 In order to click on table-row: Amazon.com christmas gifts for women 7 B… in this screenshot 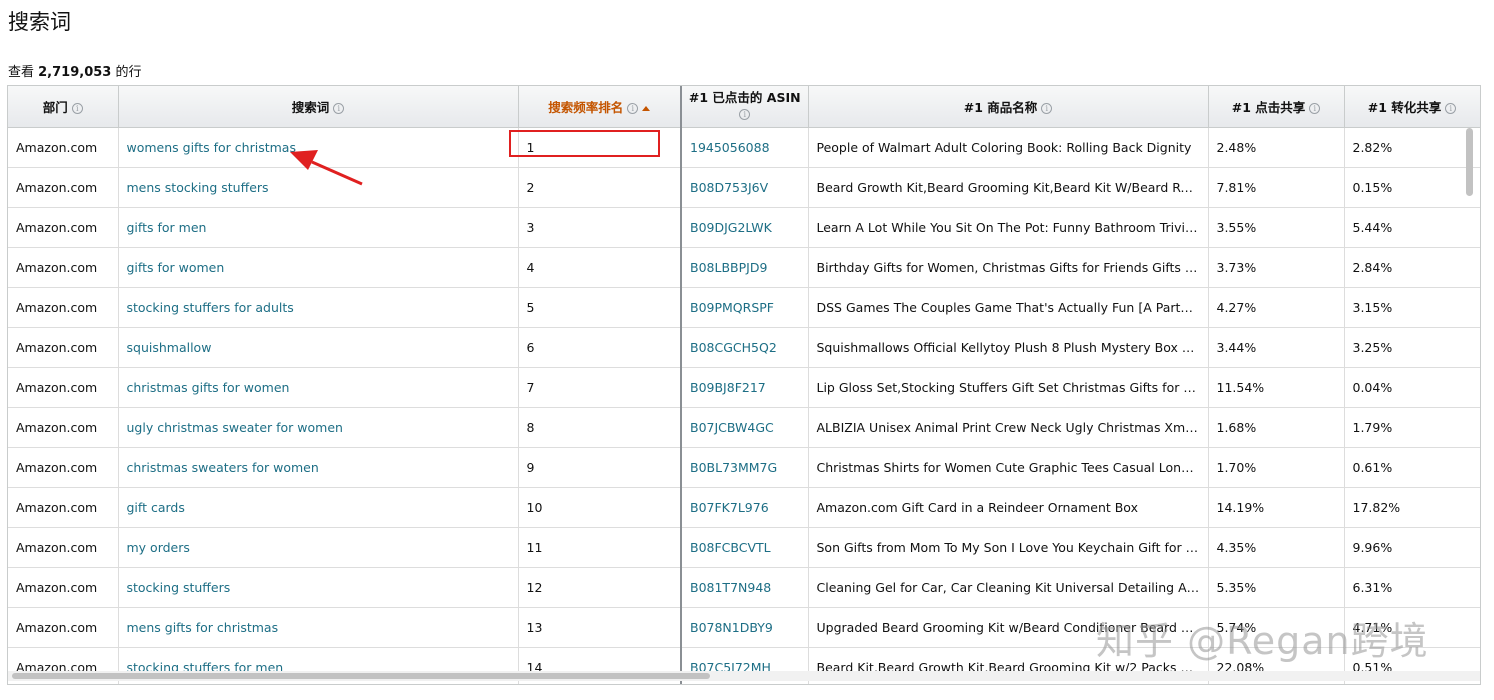, I will do `click(744, 387)`.